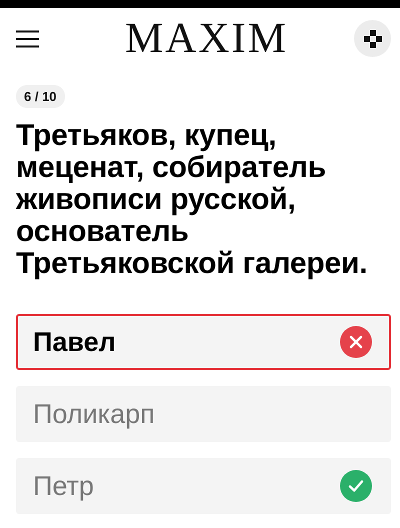 Image resolution: width=400 pixels, height=528 pixels. I want to click on game-button, so click(372, 38).